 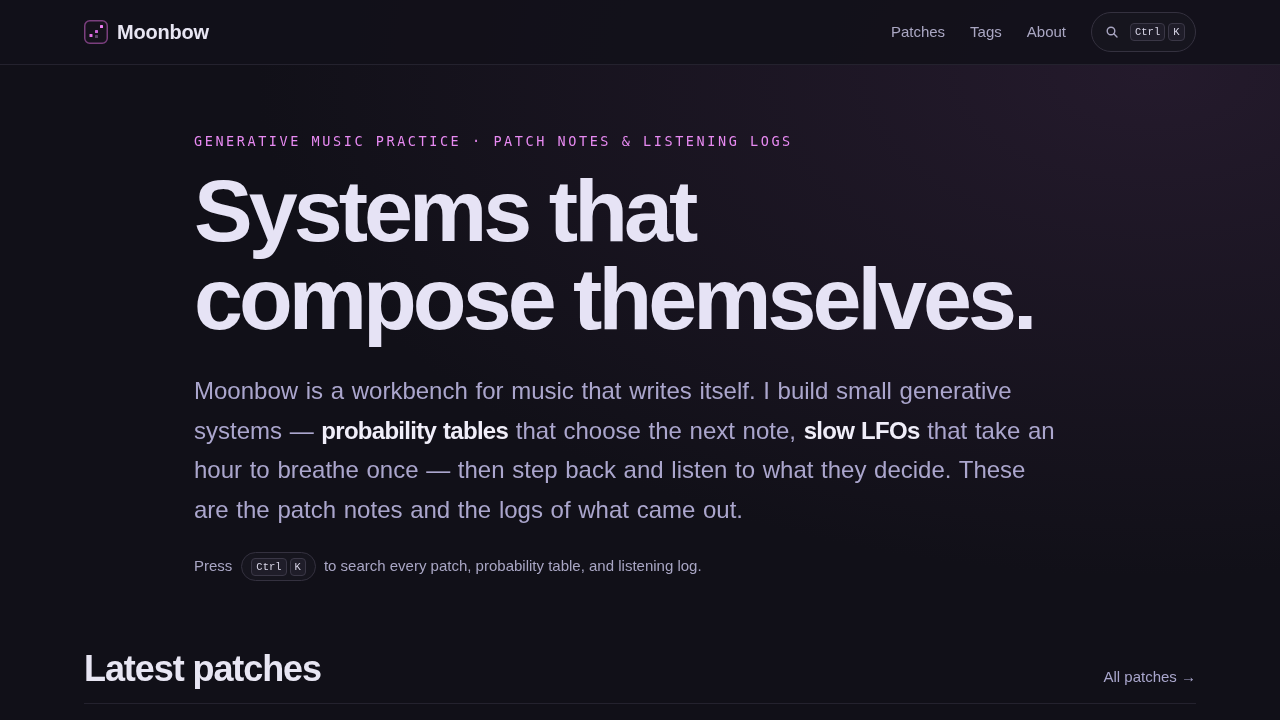 I want to click on nav-link: Patches, so click(x=918, y=32).